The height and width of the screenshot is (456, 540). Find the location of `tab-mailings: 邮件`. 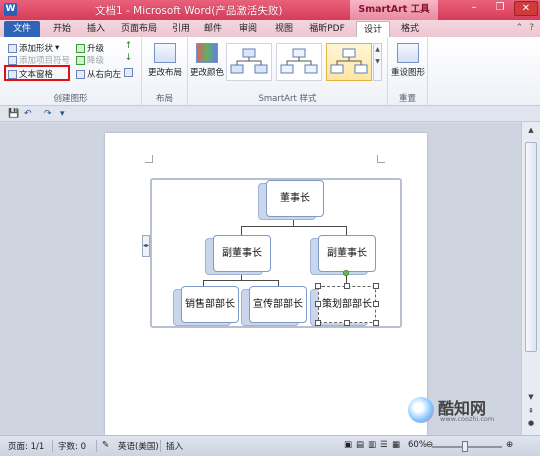

tab-mailings: 邮件 is located at coordinates (213, 29).